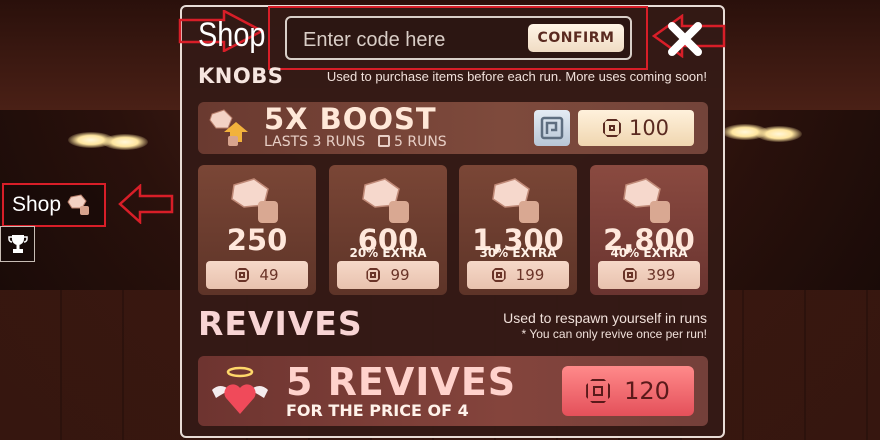 The width and height of the screenshot is (880, 440). Describe the element at coordinates (649, 128) in the screenshot. I see `boost-price: 100` at that location.